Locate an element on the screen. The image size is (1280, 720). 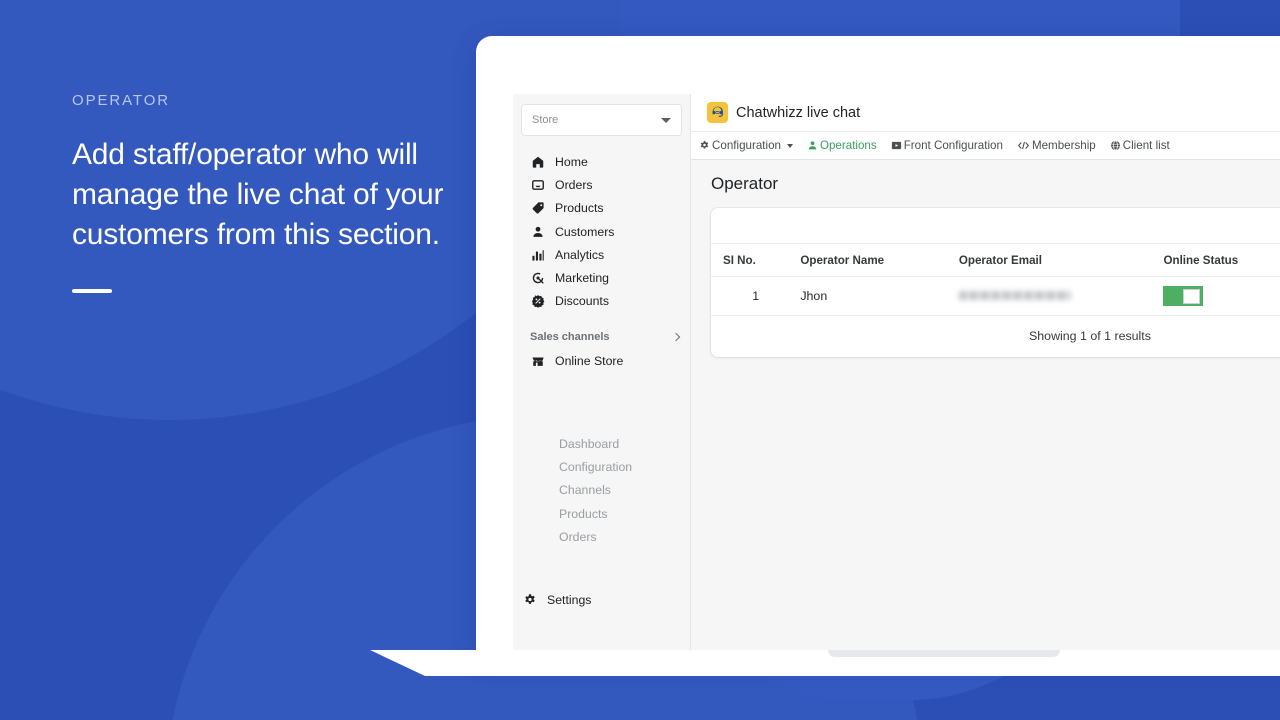
sidebar-item-label: Settings is located at coordinates (569, 599).